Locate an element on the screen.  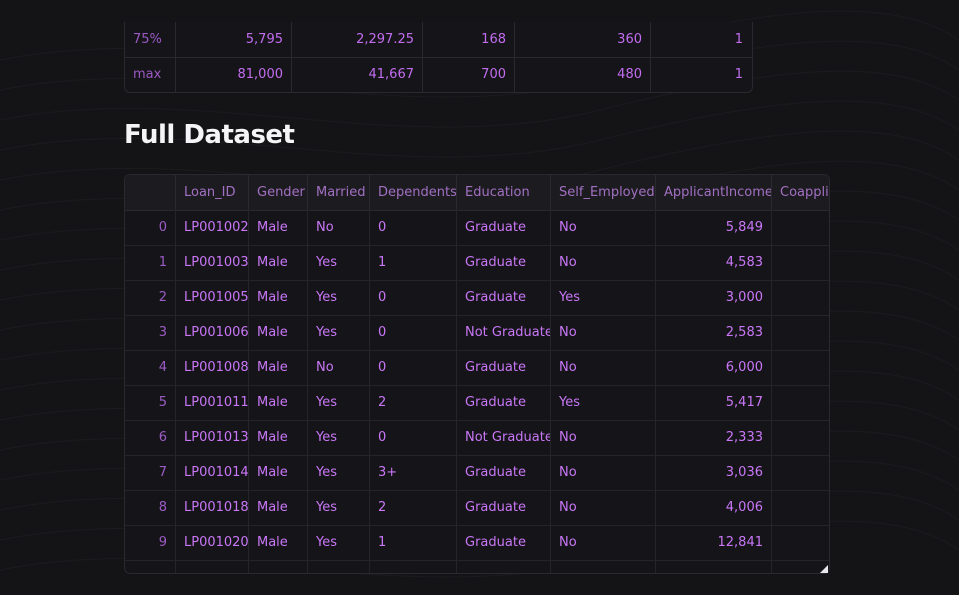
column-header-loan-id: Loan_ID is located at coordinates (212, 192).